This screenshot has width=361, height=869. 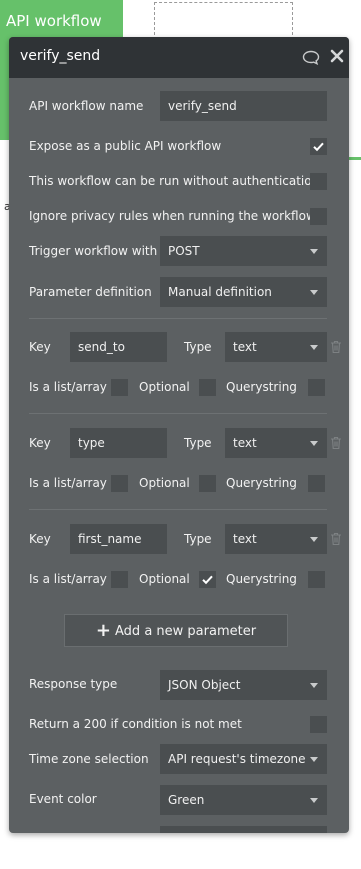 I want to click on response-type-dropdown: JSON Object, so click(x=243, y=685).